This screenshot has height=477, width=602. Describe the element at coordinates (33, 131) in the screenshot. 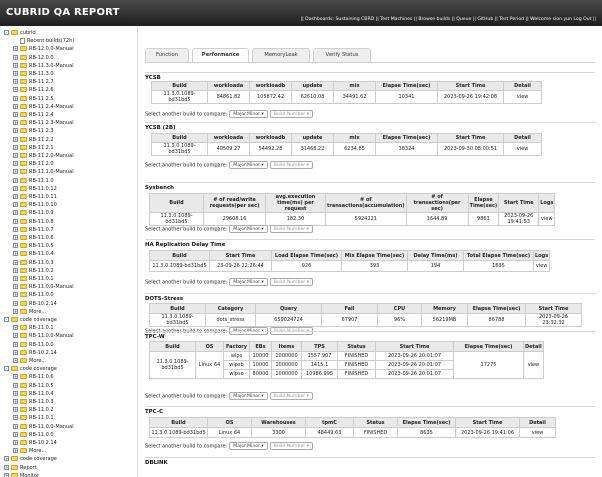

I see `tree-item: + RB-11.2.3` at that location.